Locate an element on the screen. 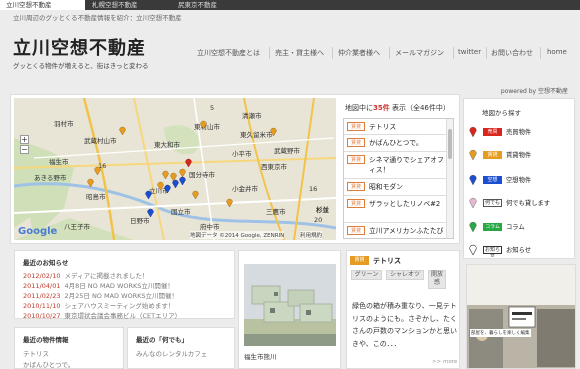 The image size is (580, 369). nav-twitter: twitter is located at coordinates (469, 53).